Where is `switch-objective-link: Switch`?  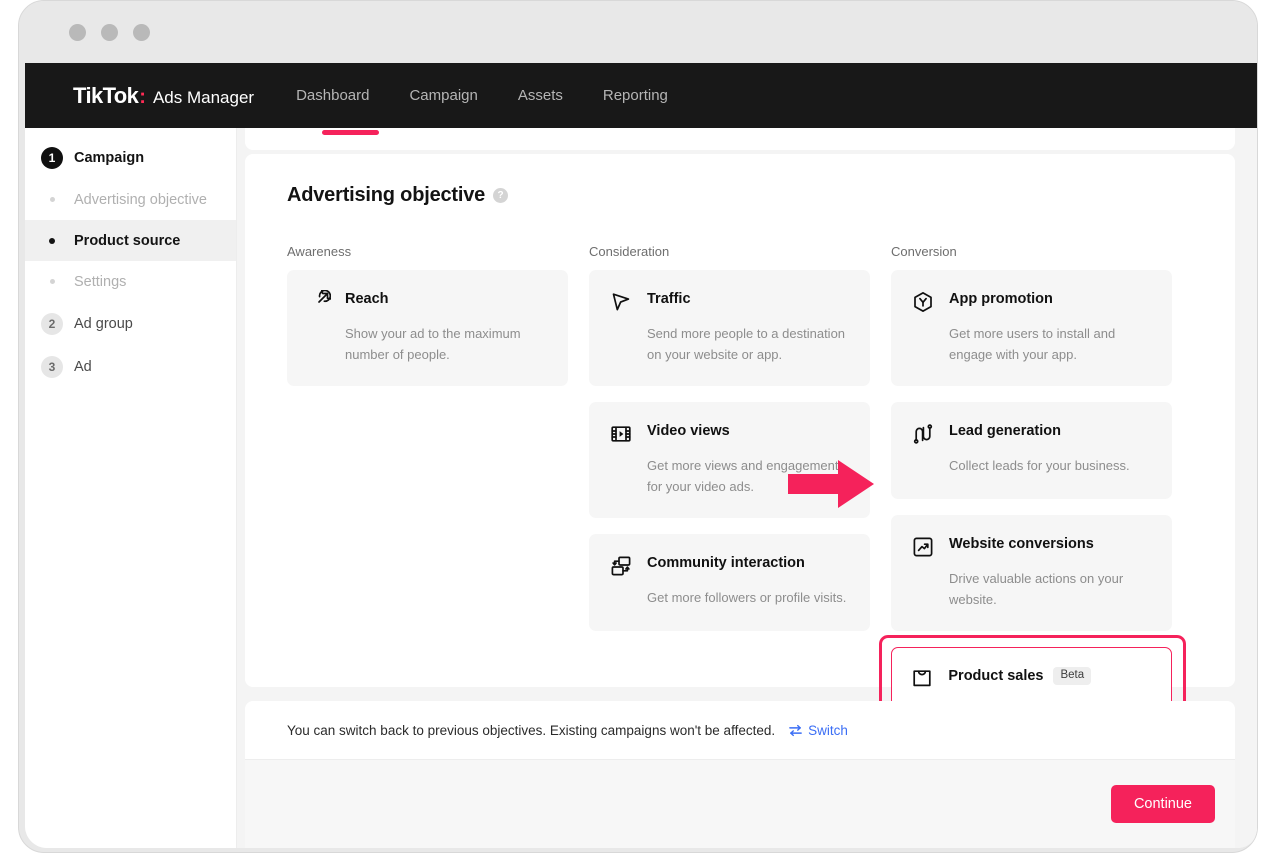
switch-objective-link: Switch is located at coordinates (818, 730).